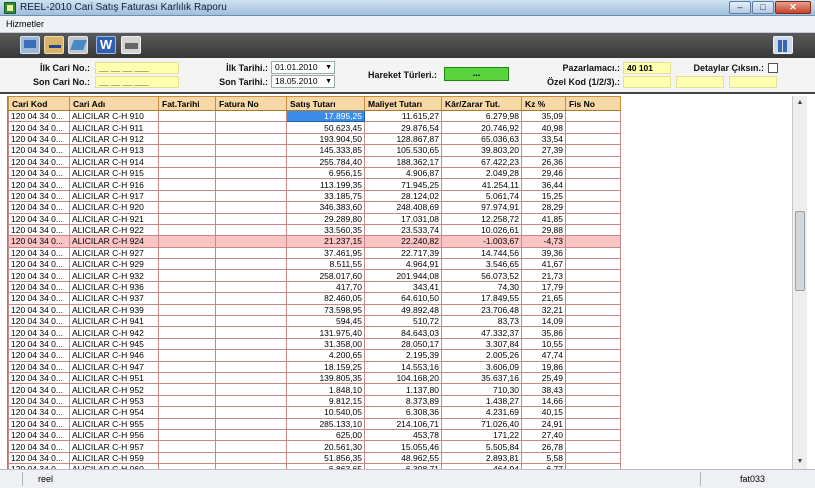  Describe the element at coordinates (114, 184) in the screenshot. I see `table-cell: ALICILAR C-H 916` at that location.